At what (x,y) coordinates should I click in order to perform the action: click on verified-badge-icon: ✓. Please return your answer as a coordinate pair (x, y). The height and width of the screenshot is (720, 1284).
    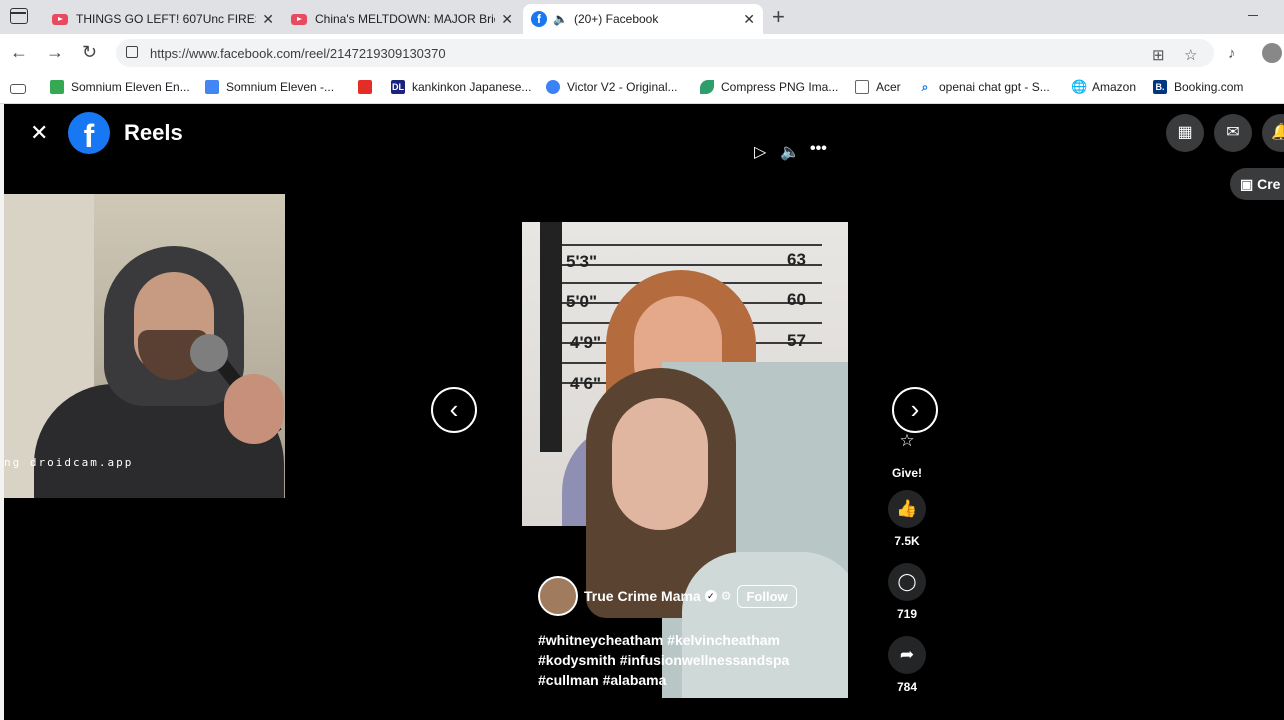
    Looking at the image, I should click on (710, 596).